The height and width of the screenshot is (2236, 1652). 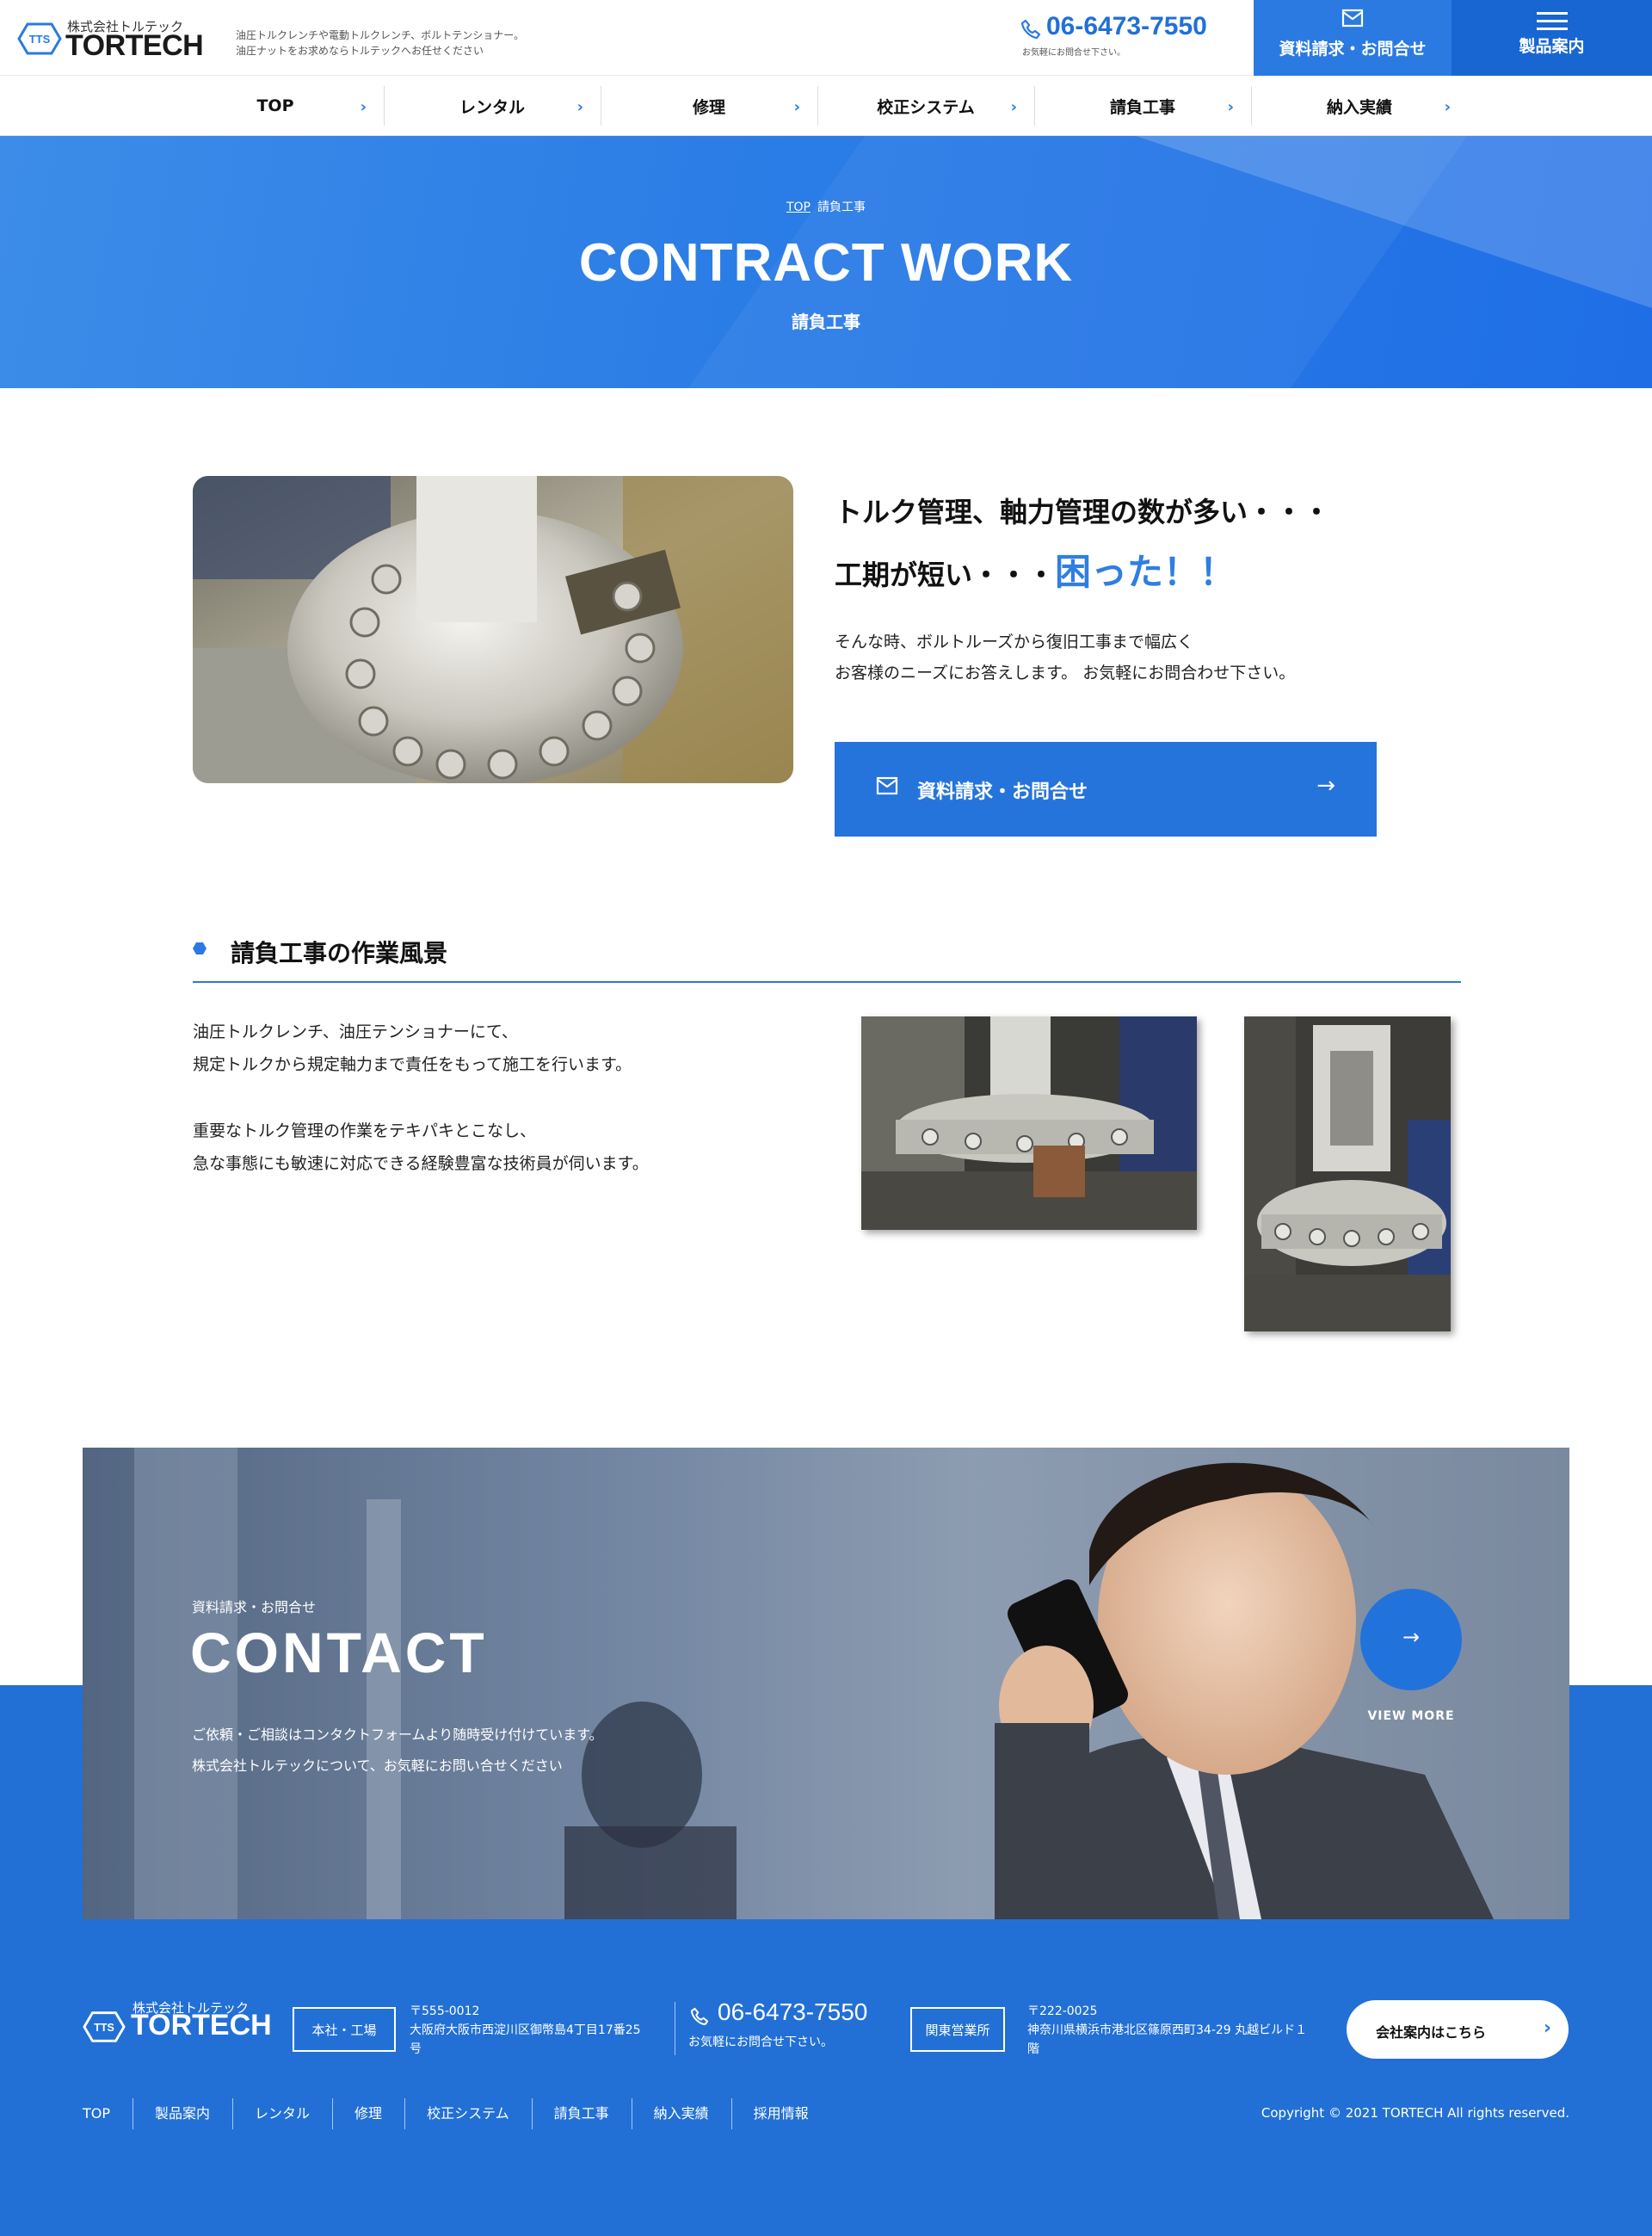 I want to click on nav-item-rental: レンタル ›, so click(x=493, y=106).